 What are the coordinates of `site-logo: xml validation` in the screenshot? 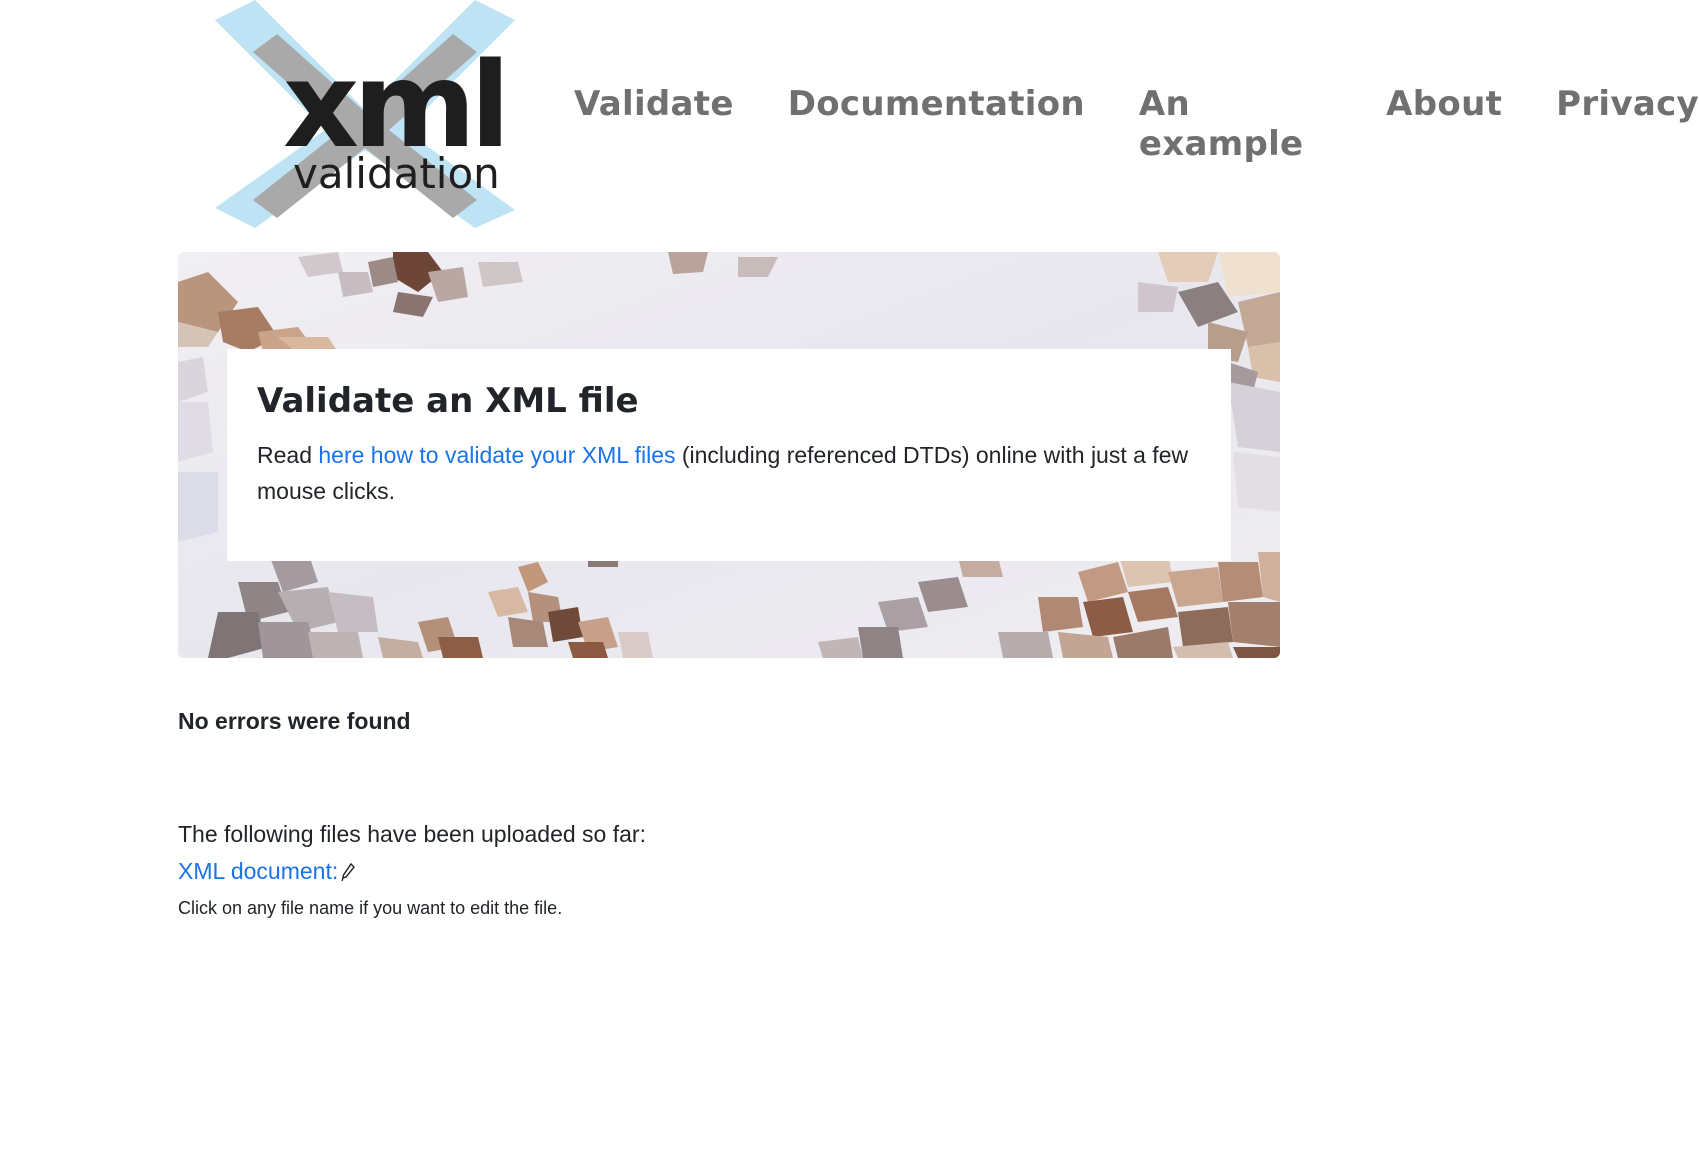 It's located at (360, 114).